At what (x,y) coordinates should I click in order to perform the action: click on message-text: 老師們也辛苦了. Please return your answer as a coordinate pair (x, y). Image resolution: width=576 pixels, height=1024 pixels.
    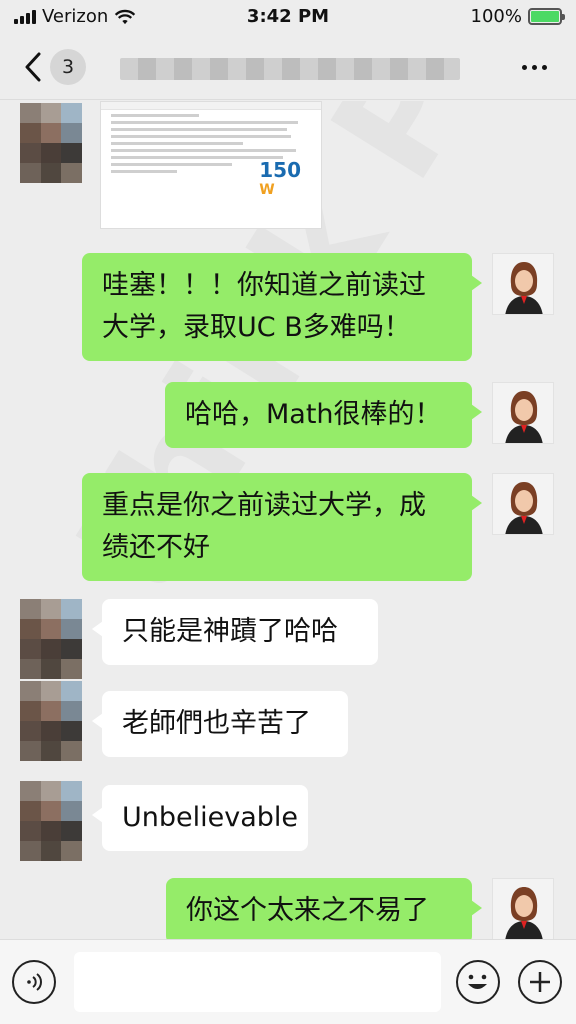
    Looking at the image, I should click on (216, 723).